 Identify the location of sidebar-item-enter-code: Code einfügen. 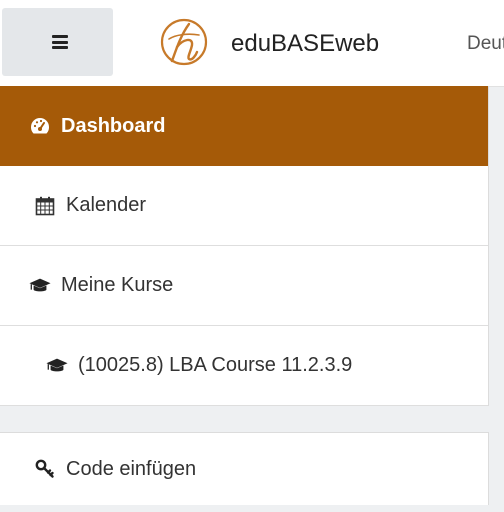
(244, 469).